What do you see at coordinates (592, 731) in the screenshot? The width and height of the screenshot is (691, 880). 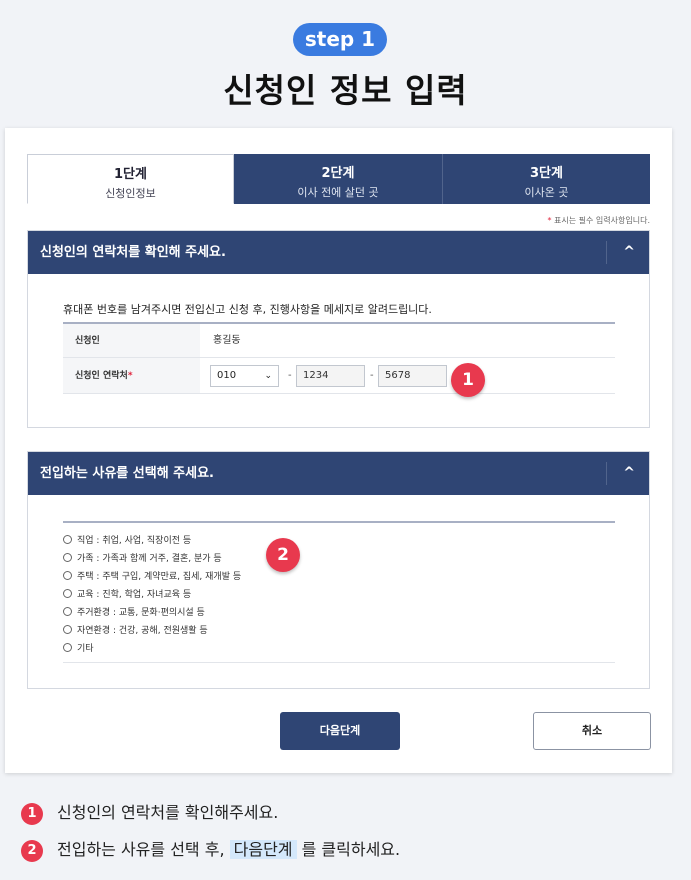 I see `cancel-button: 취소` at bounding box center [592, 731].